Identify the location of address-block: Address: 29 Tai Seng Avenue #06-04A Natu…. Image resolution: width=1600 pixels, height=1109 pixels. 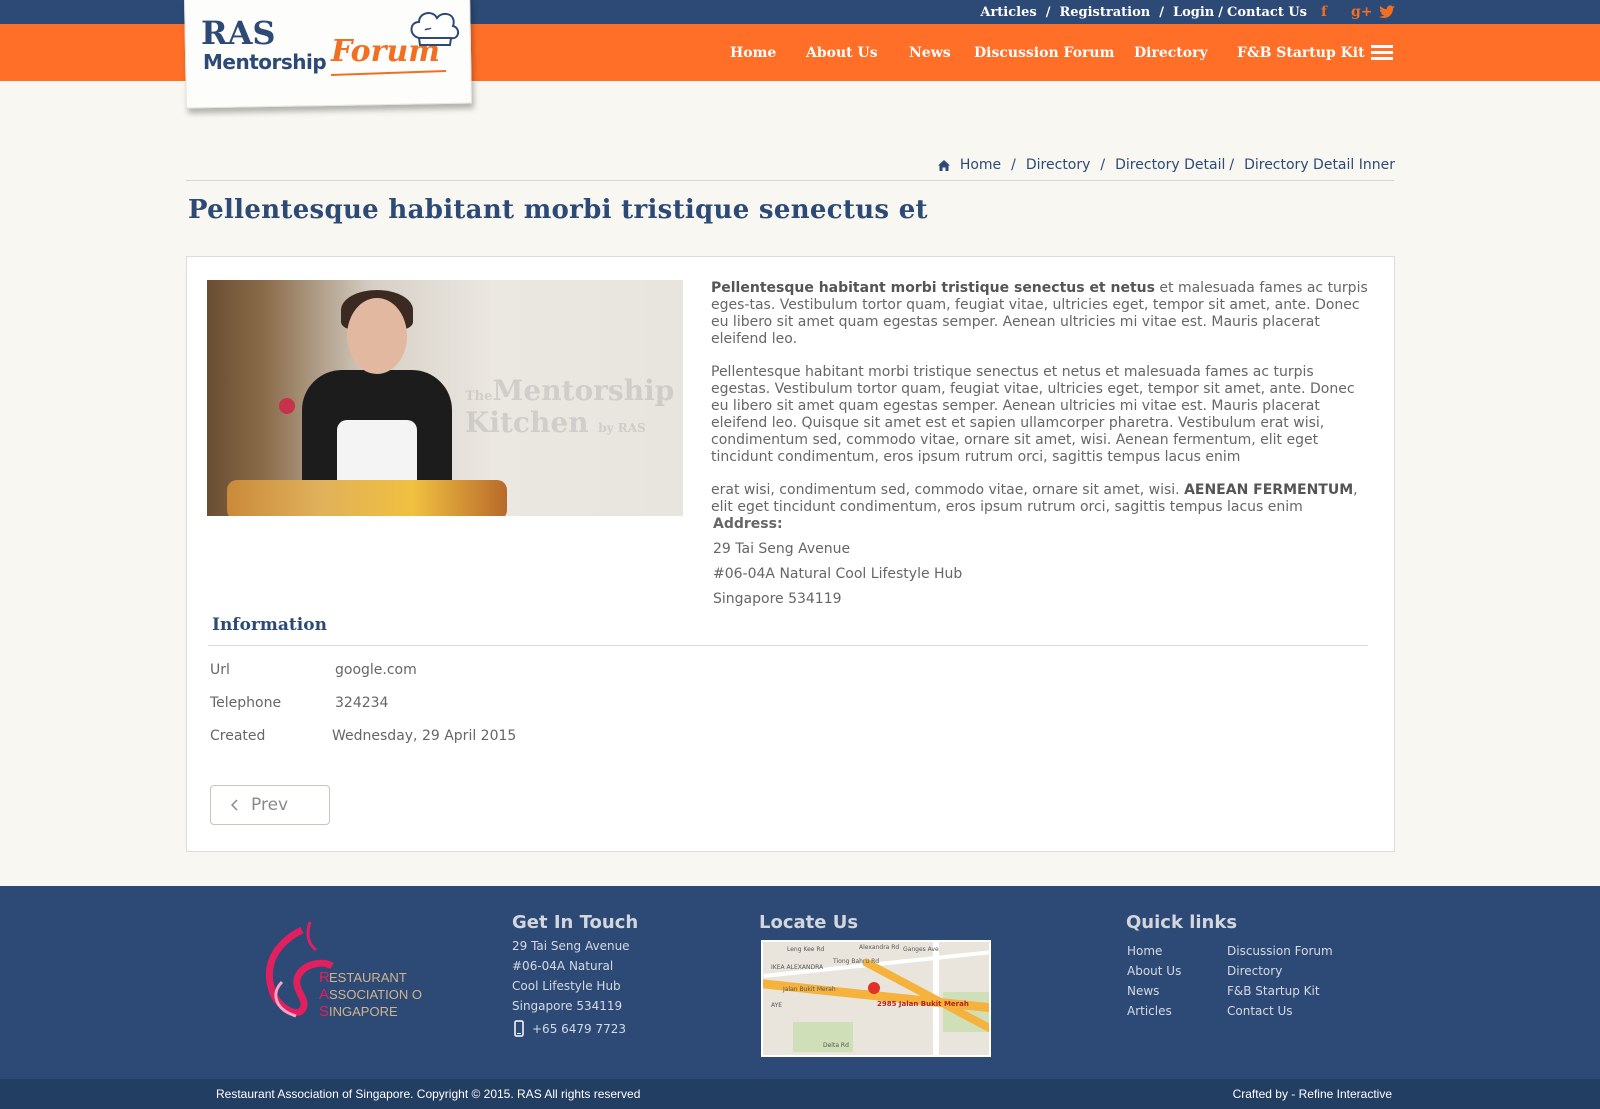
(837, 562).